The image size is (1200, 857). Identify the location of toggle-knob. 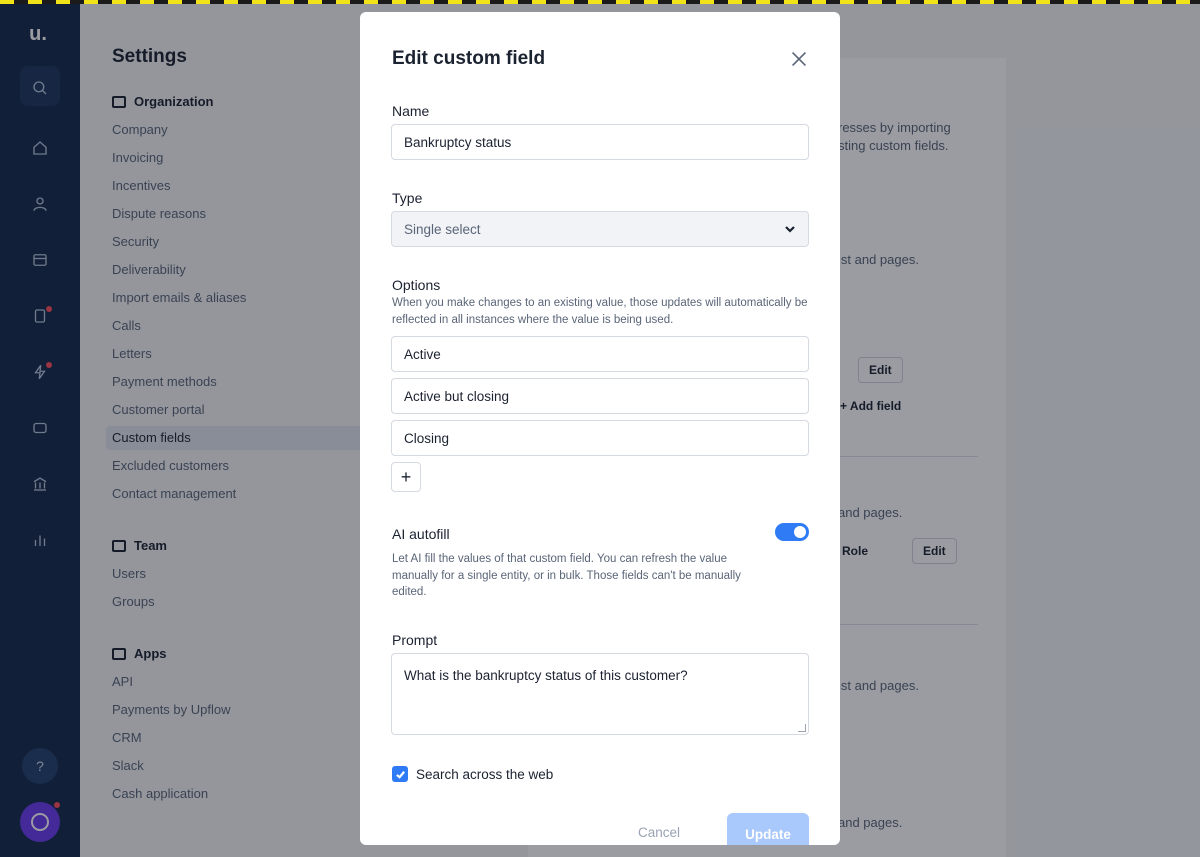
(800, 532).